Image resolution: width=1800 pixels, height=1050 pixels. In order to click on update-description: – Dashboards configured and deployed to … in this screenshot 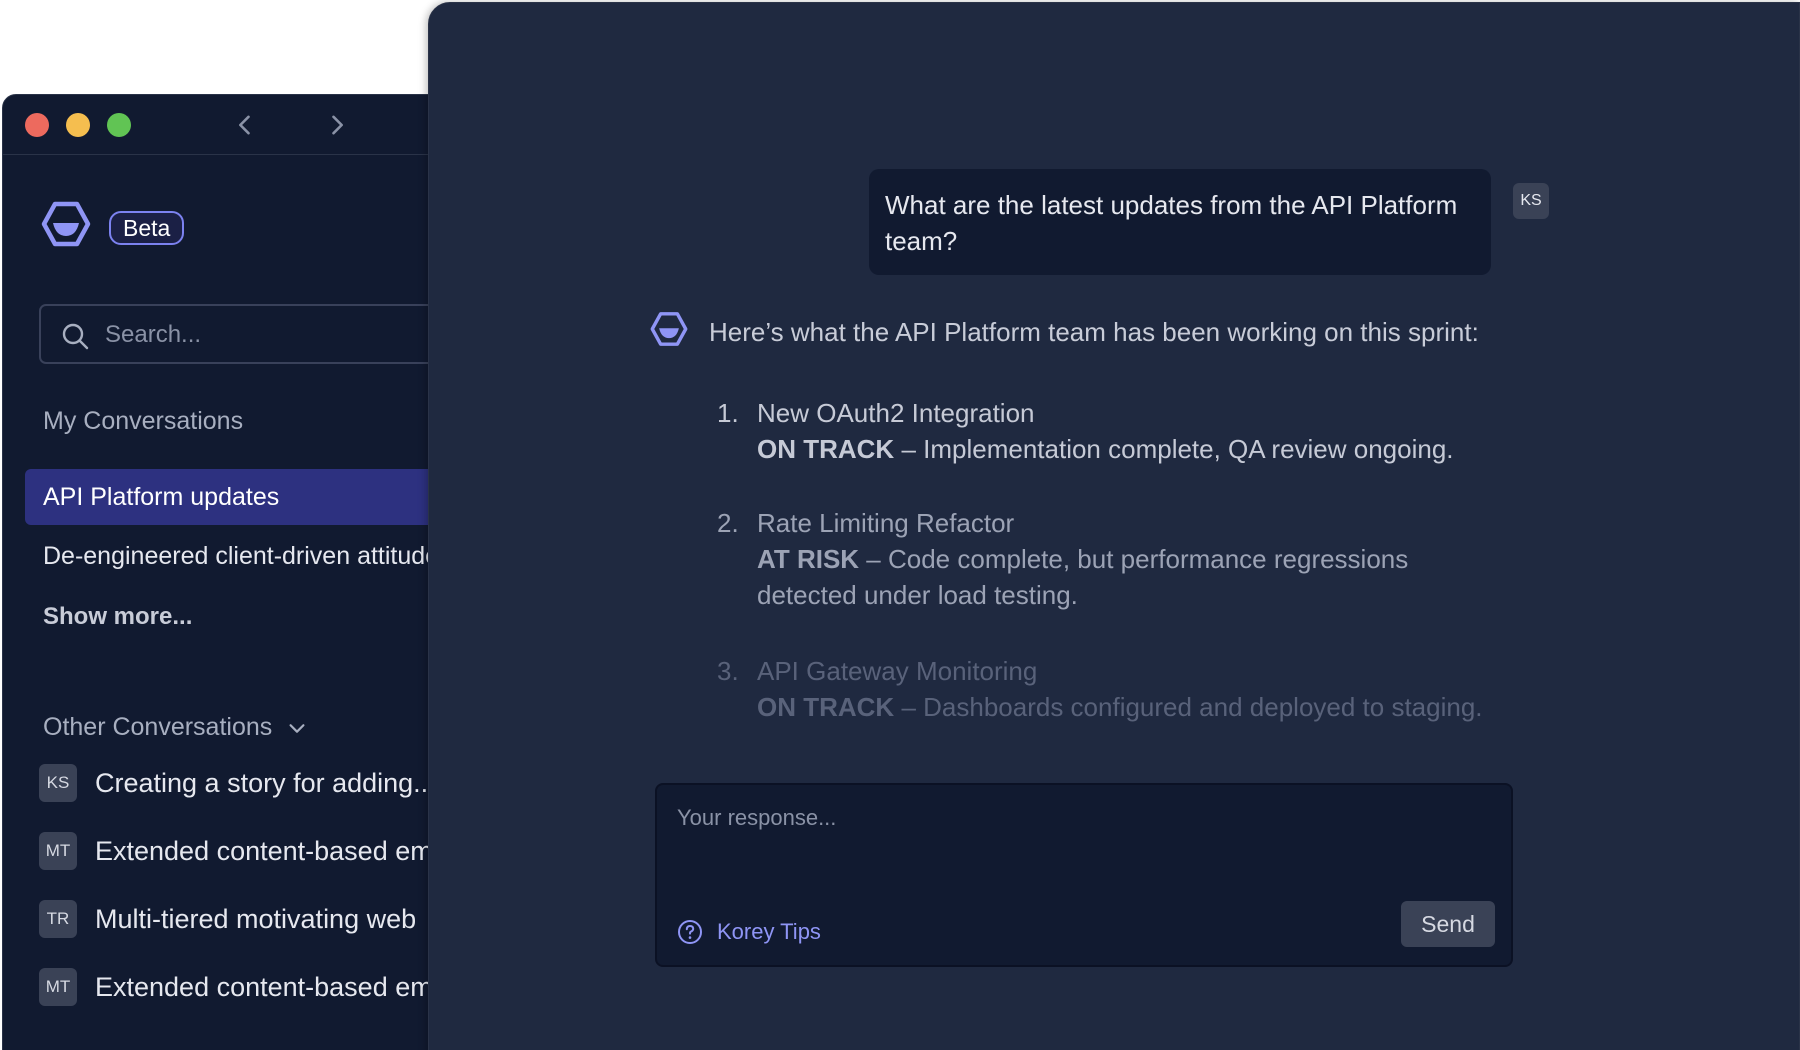, I will do `click(1188, 707)`.